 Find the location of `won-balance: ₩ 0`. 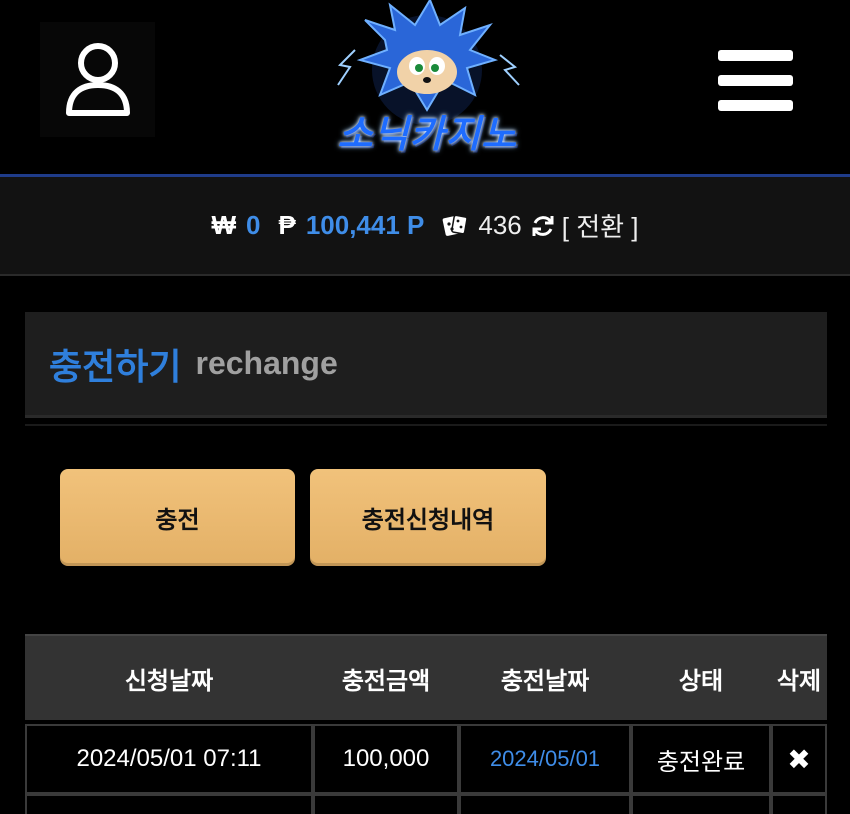

won-balance: ₩ 0 is located at coordinates (235, 225).